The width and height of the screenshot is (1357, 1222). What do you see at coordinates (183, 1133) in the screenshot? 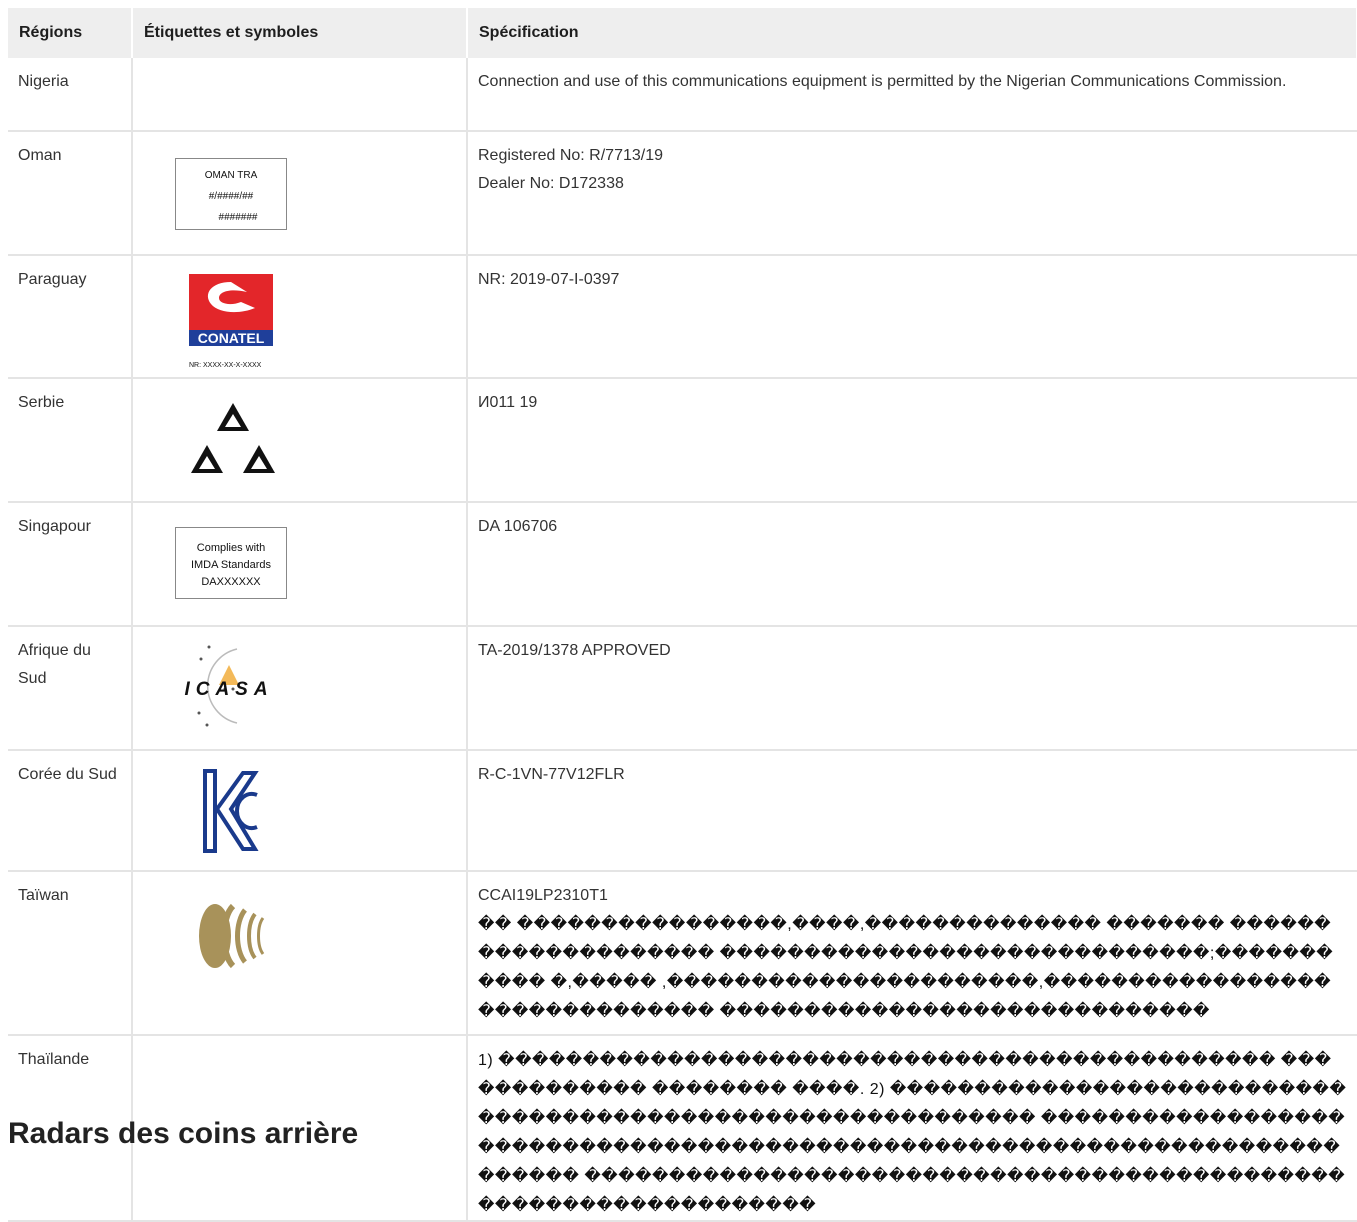
I see `section-heading: Radars des coins arrière` at bounding box center [183, 1133].